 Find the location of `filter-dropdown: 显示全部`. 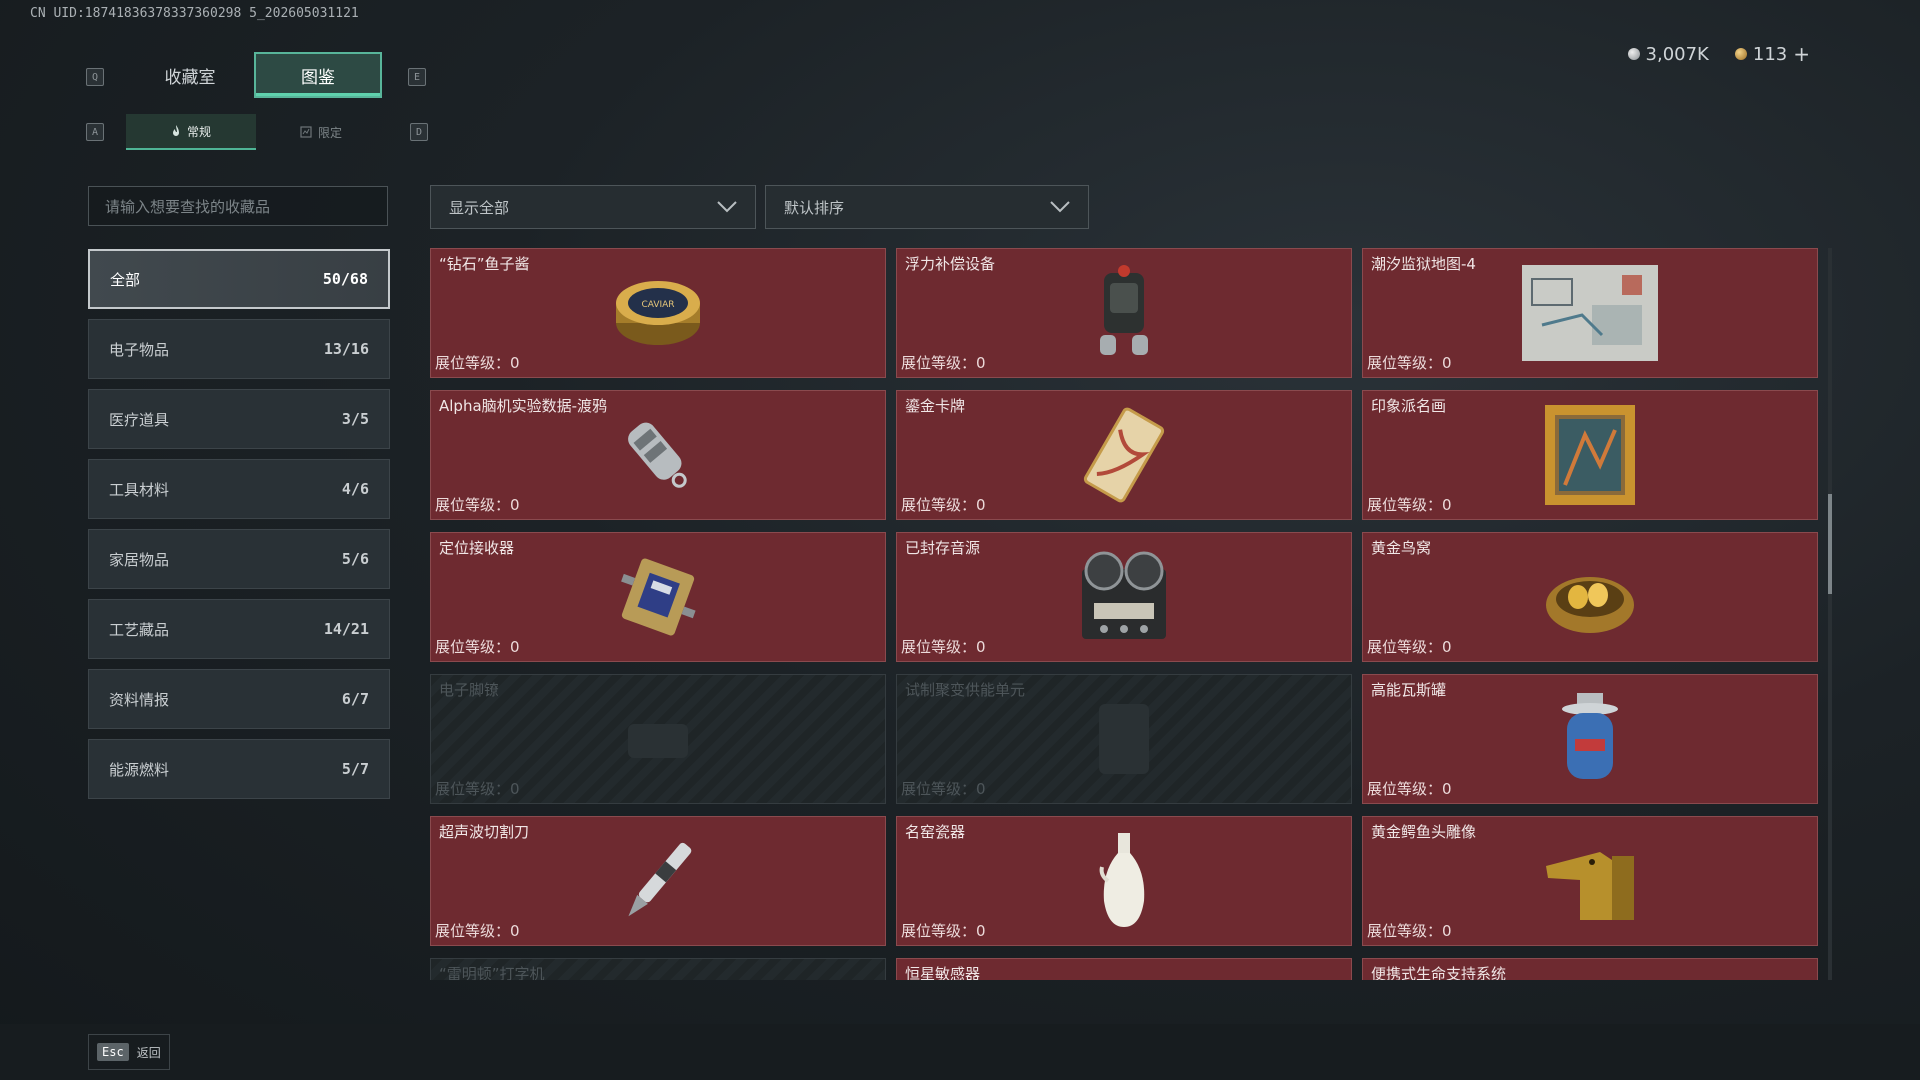

filter-dropdown: 显示全部 is located at coordinates (593, 207).